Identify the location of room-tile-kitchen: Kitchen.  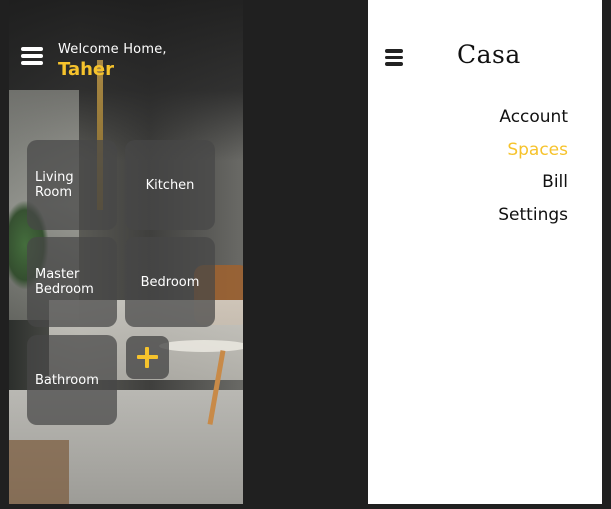
(170, 185).